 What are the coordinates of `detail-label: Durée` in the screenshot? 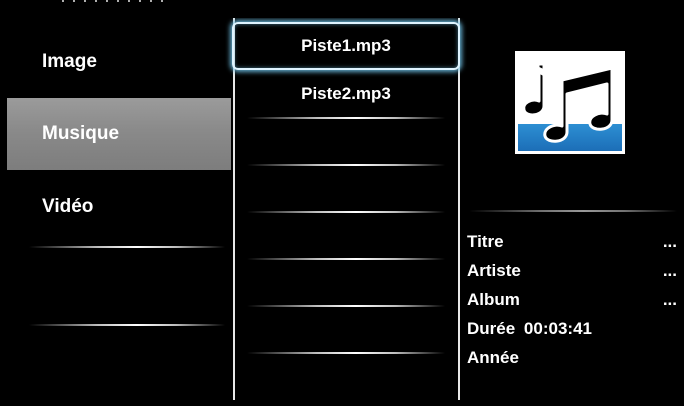 It's located at (491, 328).